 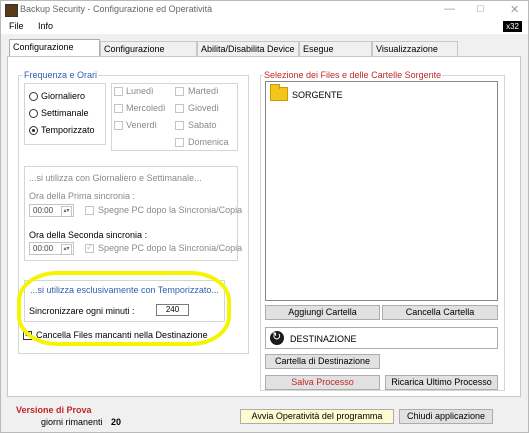 I want to click on prima-sincronia-time: 00:00 ▴▾, so click(x=51, y=210).